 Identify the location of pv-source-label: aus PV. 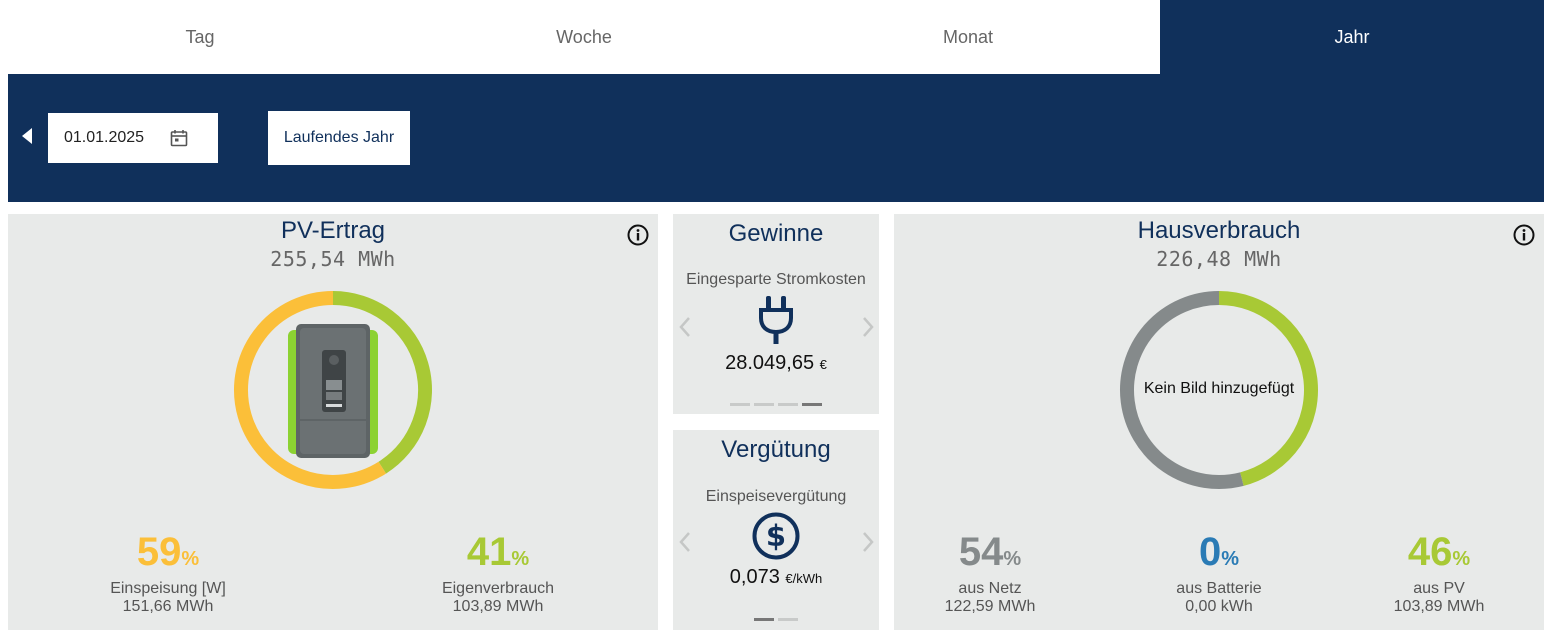
(1439, 588).